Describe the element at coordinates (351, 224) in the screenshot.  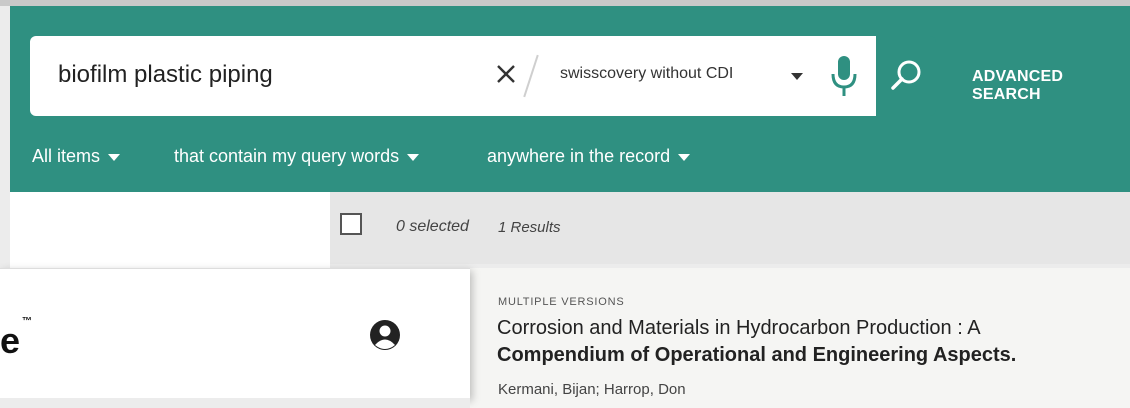
I see `select-all-checkbox` at that location.